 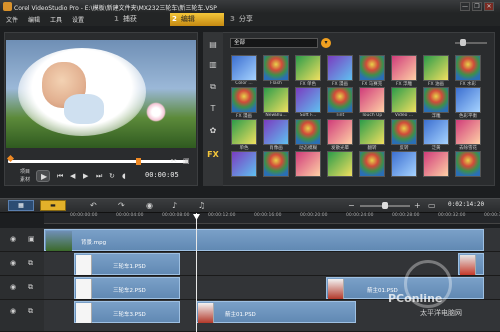 What do you see at coordinates (351, 205) in the screenshot?
I see `zoom-out-icon: −` at bounding box center [351, 205].